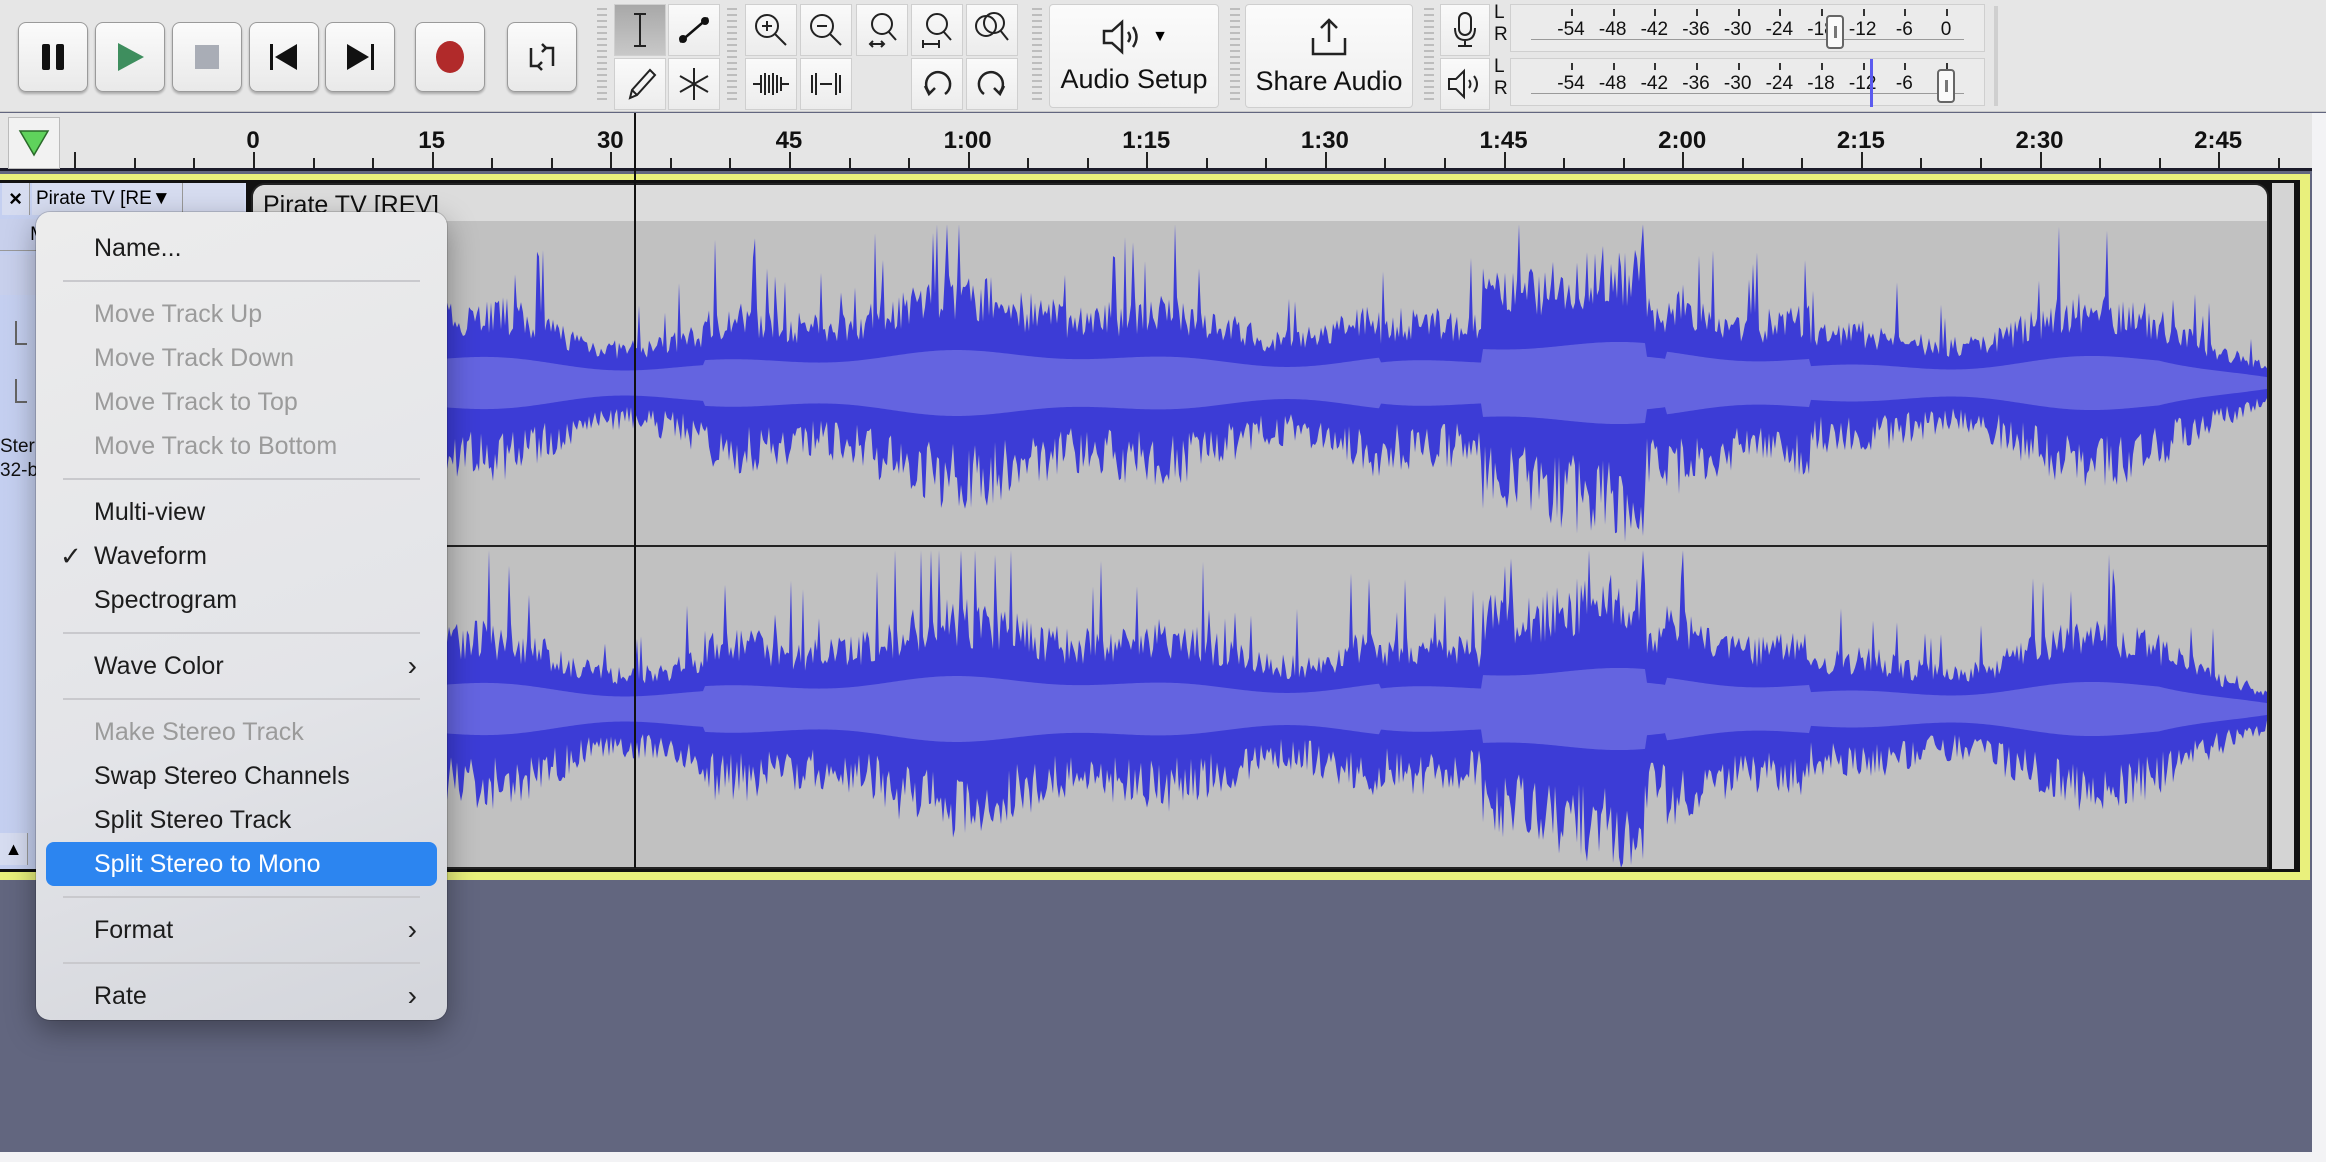 This screenshot has height=1162, width=2326. Describe the element at coordinates (241, 600) in the screenshot. I see `menu-item-spectrogram: Spectrogram` at that location.